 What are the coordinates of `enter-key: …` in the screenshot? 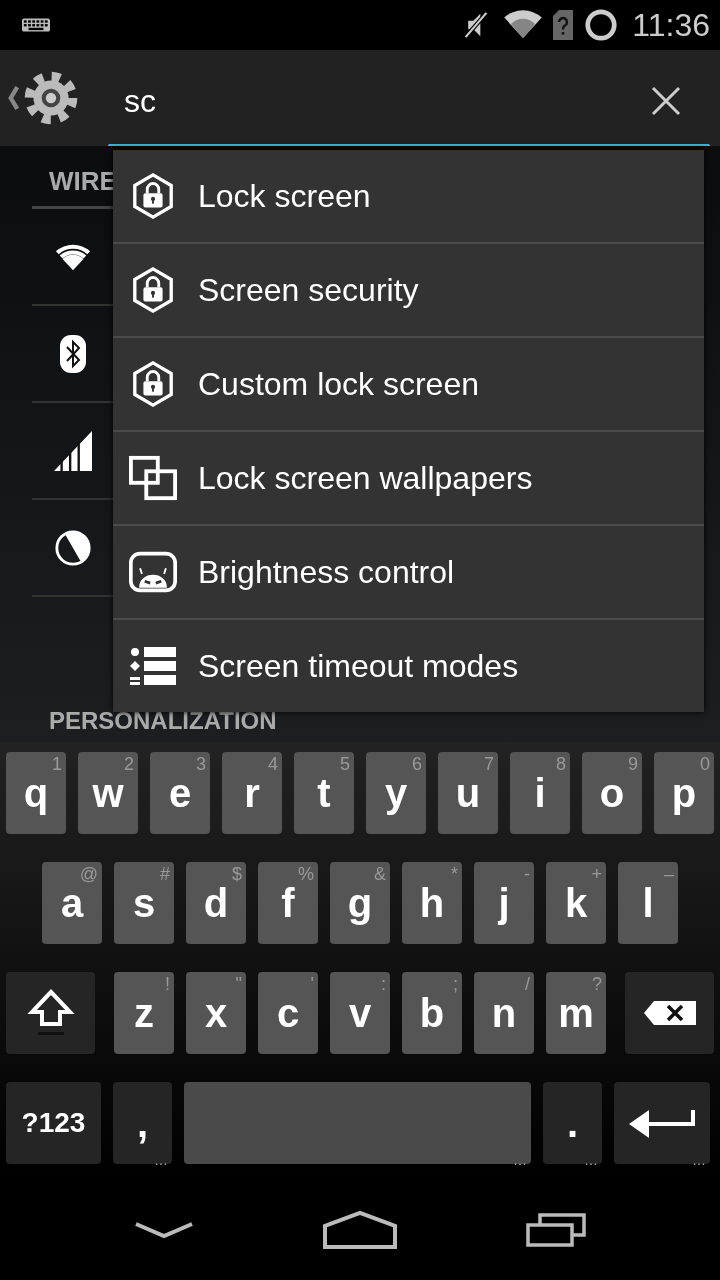 It's located at (662, 1123).